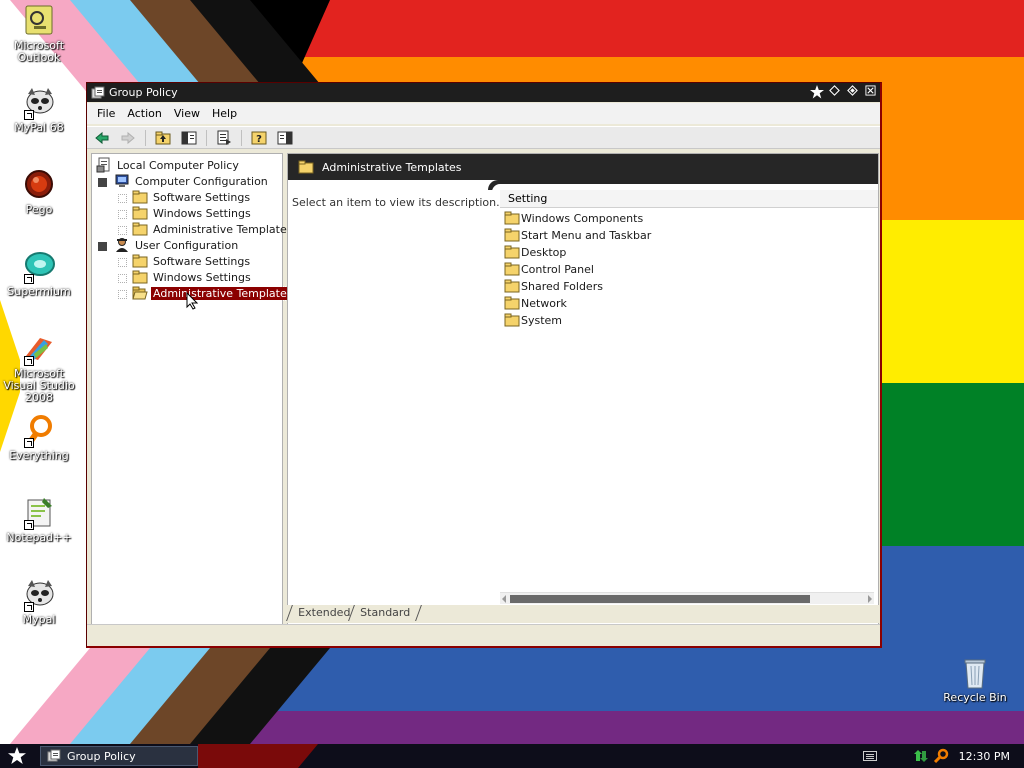 Image resolution: width=1024 pixels, height=768 pixels. What do you see at coordinates (39, 192) in the screenshot?
I see `desktop-icon-pego: Pego` at bounding box center [39, 192].